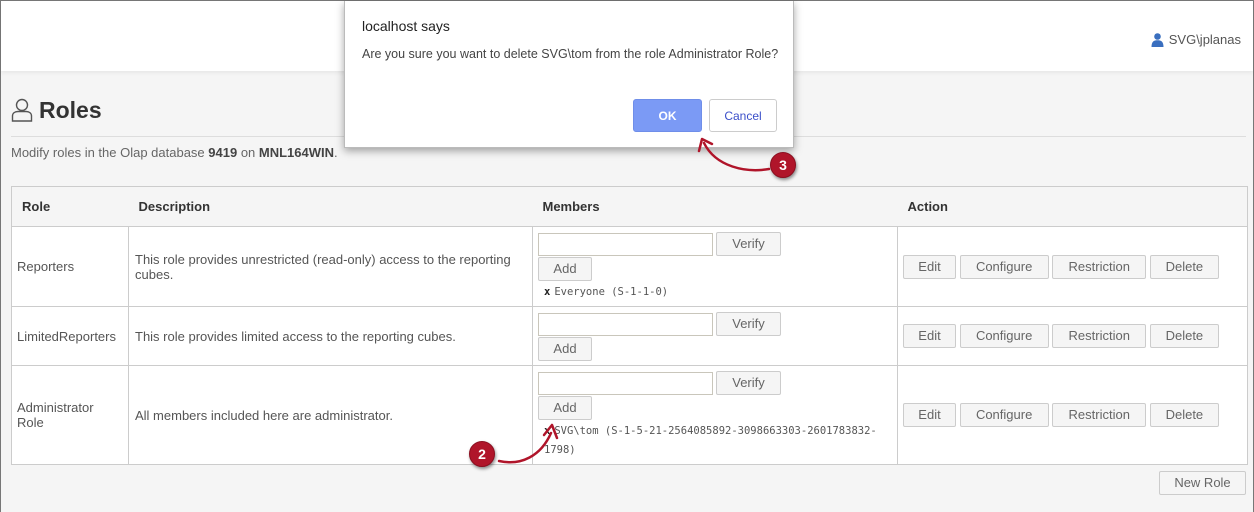 This screenshot has height=512, width=1254. What do you see at coordinates (110, 152) in the screenshot?
I see `subtitle-text: Modify roles in the Olap database` at bounding box center [110, 152].